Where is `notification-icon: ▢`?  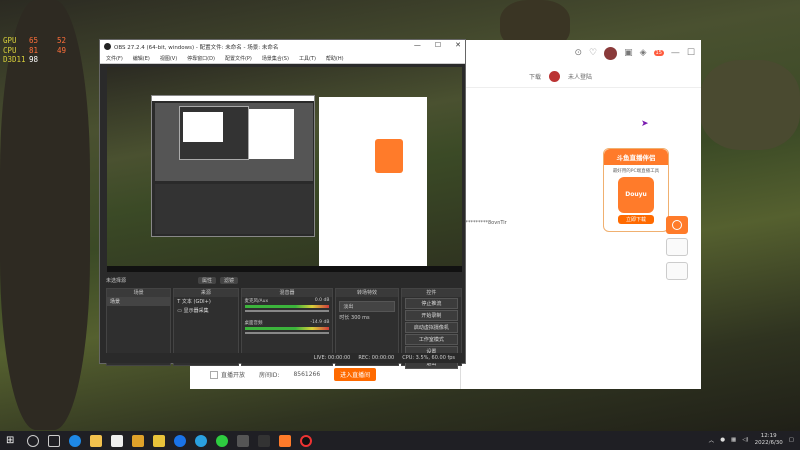
notification-icon: ▢ is located at coordinates (791, 440).